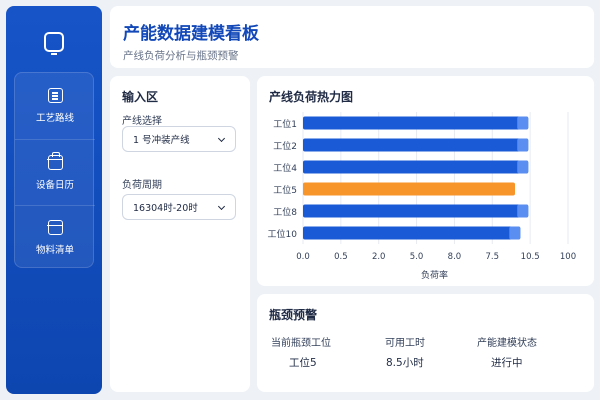 The image size is (600, 400). Describe the element at coordinates (282, 235) in the screenshot. I see `category-label: 工位10` at that location.